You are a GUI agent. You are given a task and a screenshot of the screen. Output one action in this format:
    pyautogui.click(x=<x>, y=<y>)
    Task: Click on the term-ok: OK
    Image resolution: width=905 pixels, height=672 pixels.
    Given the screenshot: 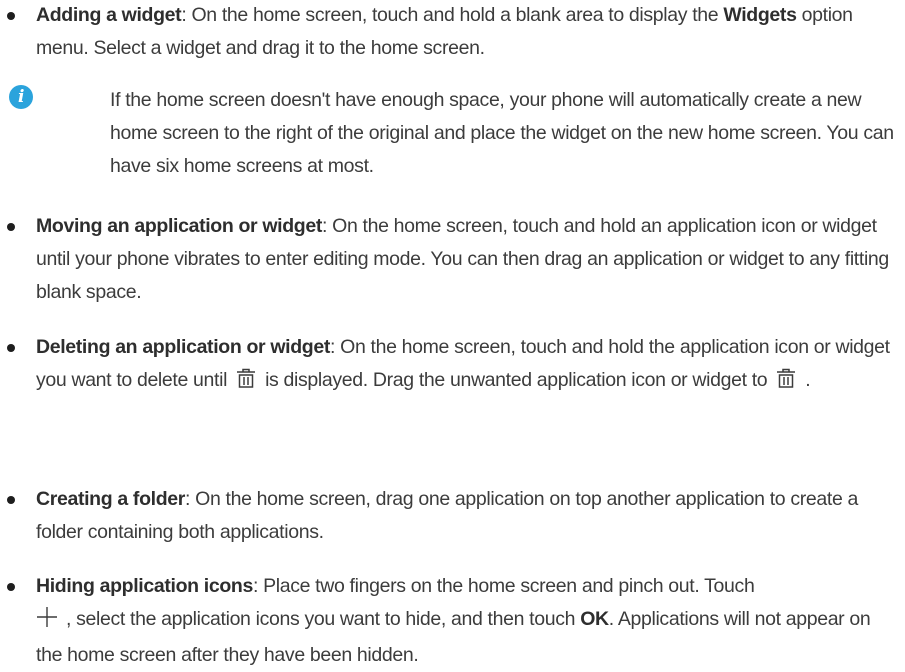 What is the action you would take?
    pyautogui.click(x=594, y=619)
    